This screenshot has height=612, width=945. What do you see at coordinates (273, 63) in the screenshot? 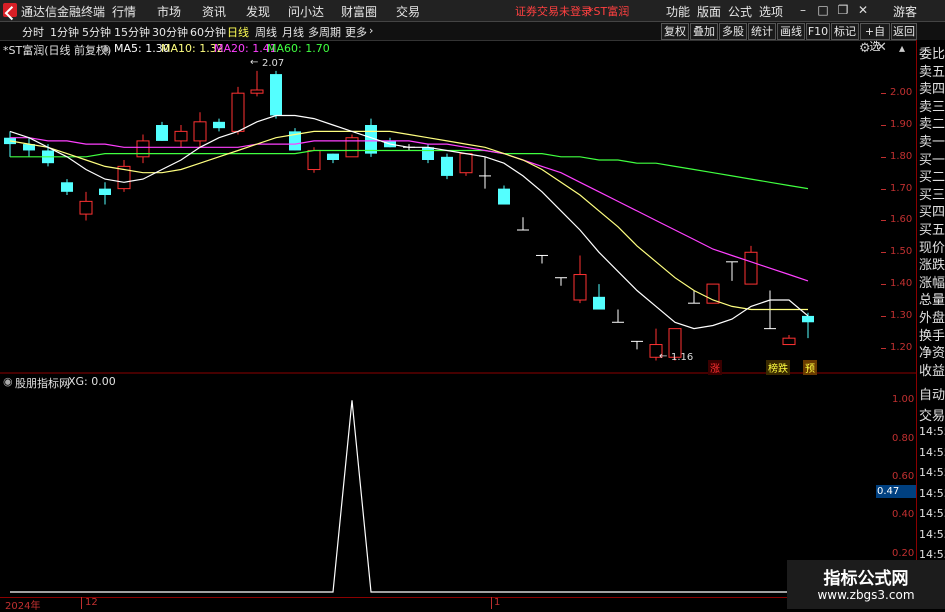
I see `high-annotation: 2.07` at bounding box center [273, 63].